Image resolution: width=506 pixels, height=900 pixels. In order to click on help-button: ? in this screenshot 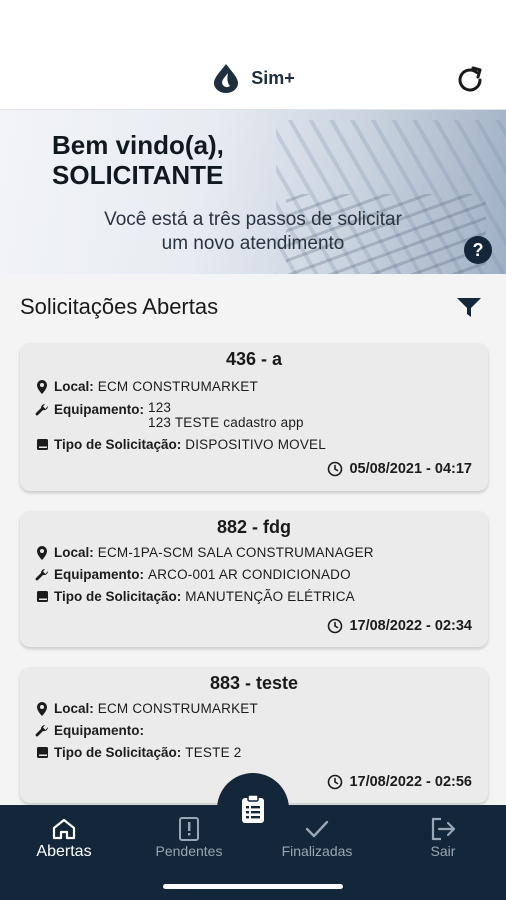, I will do `click(478, 250)`.